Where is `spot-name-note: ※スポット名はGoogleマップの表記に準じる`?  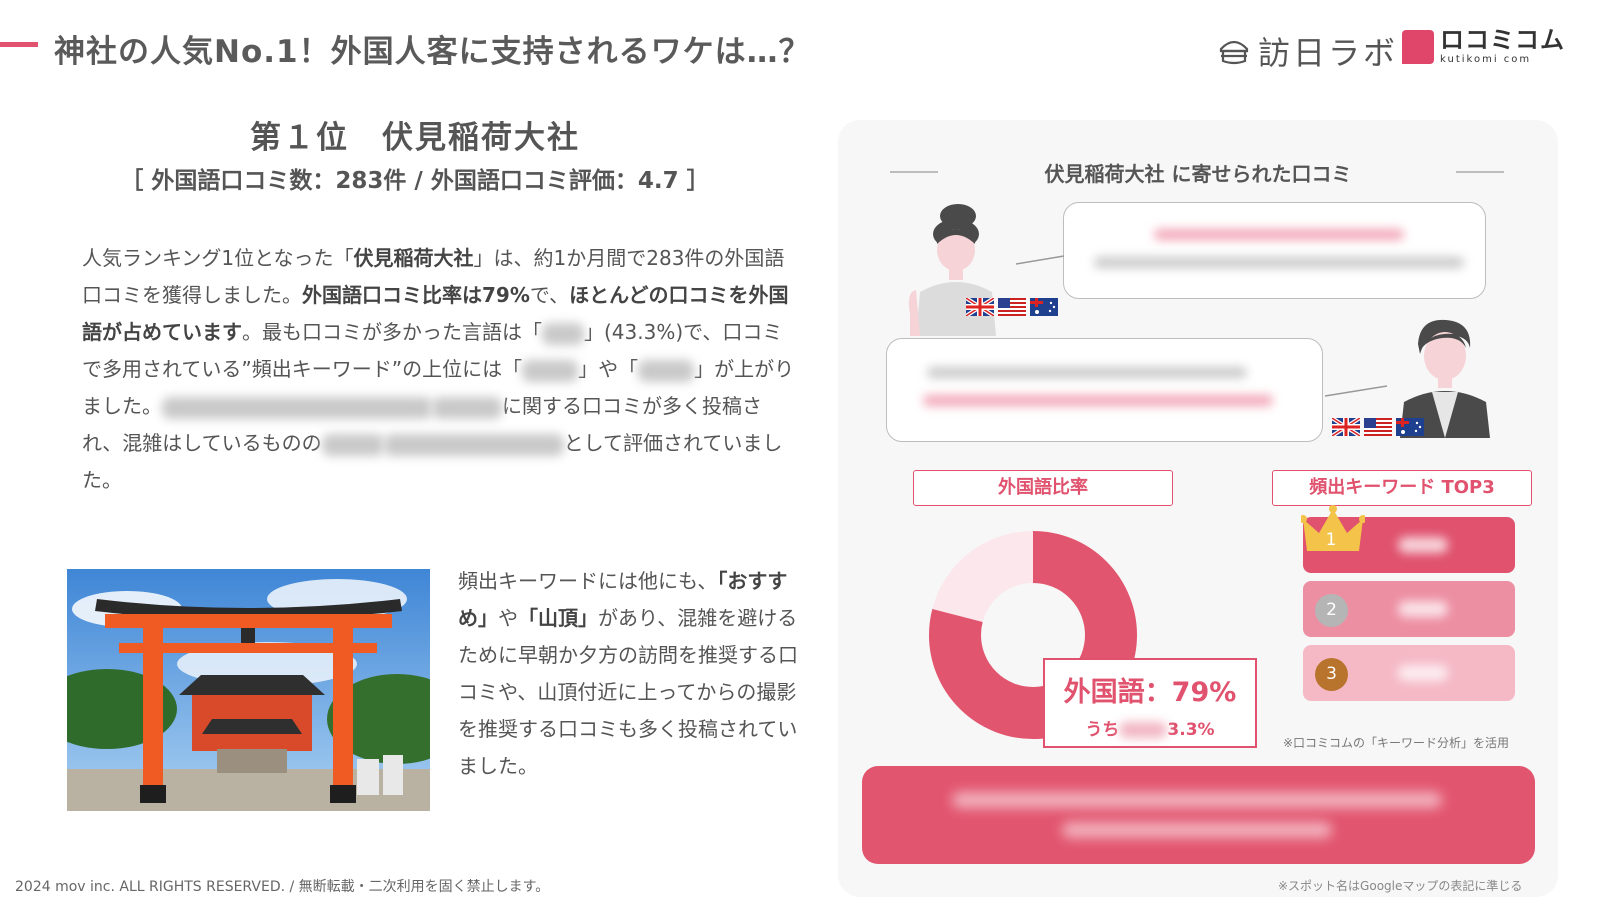
spot-name-note: ※スポット名はGoogleマップの表記に準じる is located at coordinates (1400, 886).